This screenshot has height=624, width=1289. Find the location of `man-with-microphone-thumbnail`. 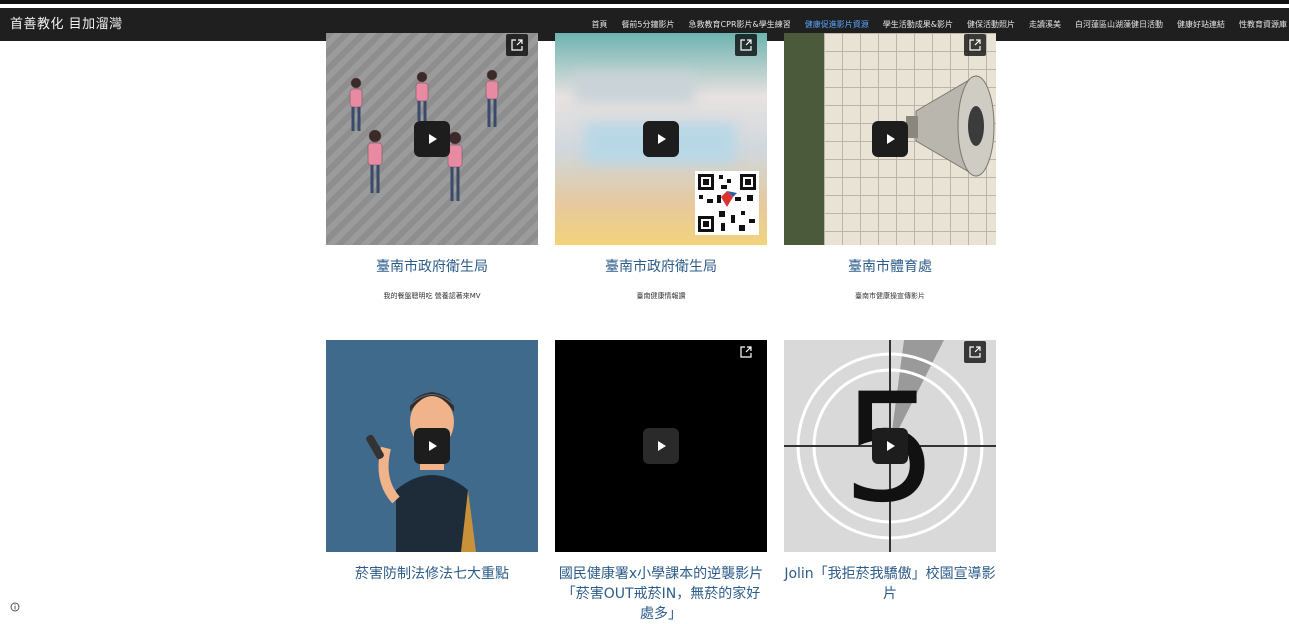

man-with-microphone-thumbnail is located at coordinates (432, 446).